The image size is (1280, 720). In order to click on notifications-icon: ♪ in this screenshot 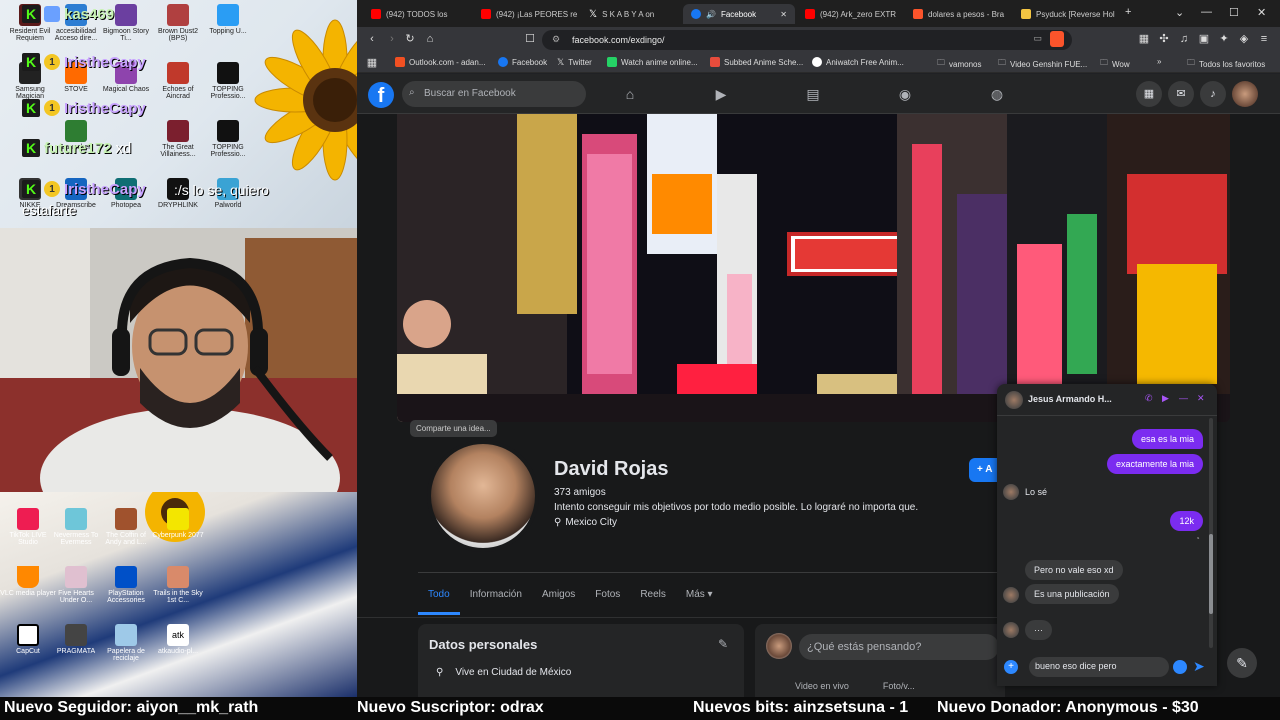, I will do `click(1213, 94)`.